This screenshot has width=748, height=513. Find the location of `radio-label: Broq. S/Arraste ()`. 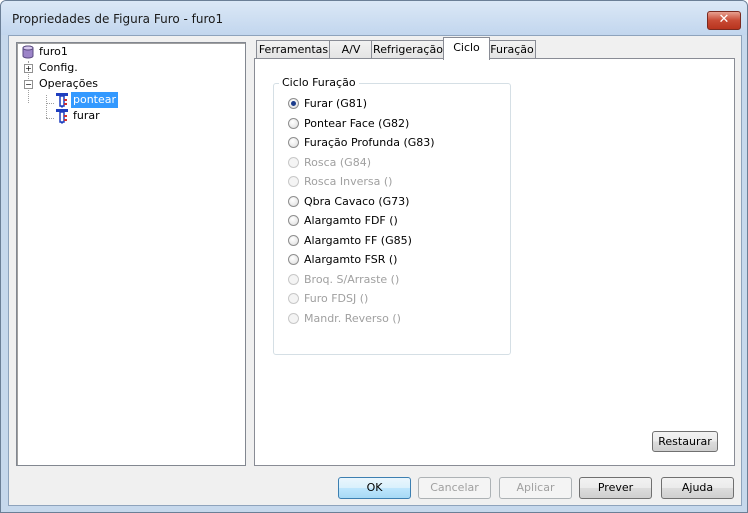

radio-label: Broq. S/Arraste () is located at coordinates (352, 279).